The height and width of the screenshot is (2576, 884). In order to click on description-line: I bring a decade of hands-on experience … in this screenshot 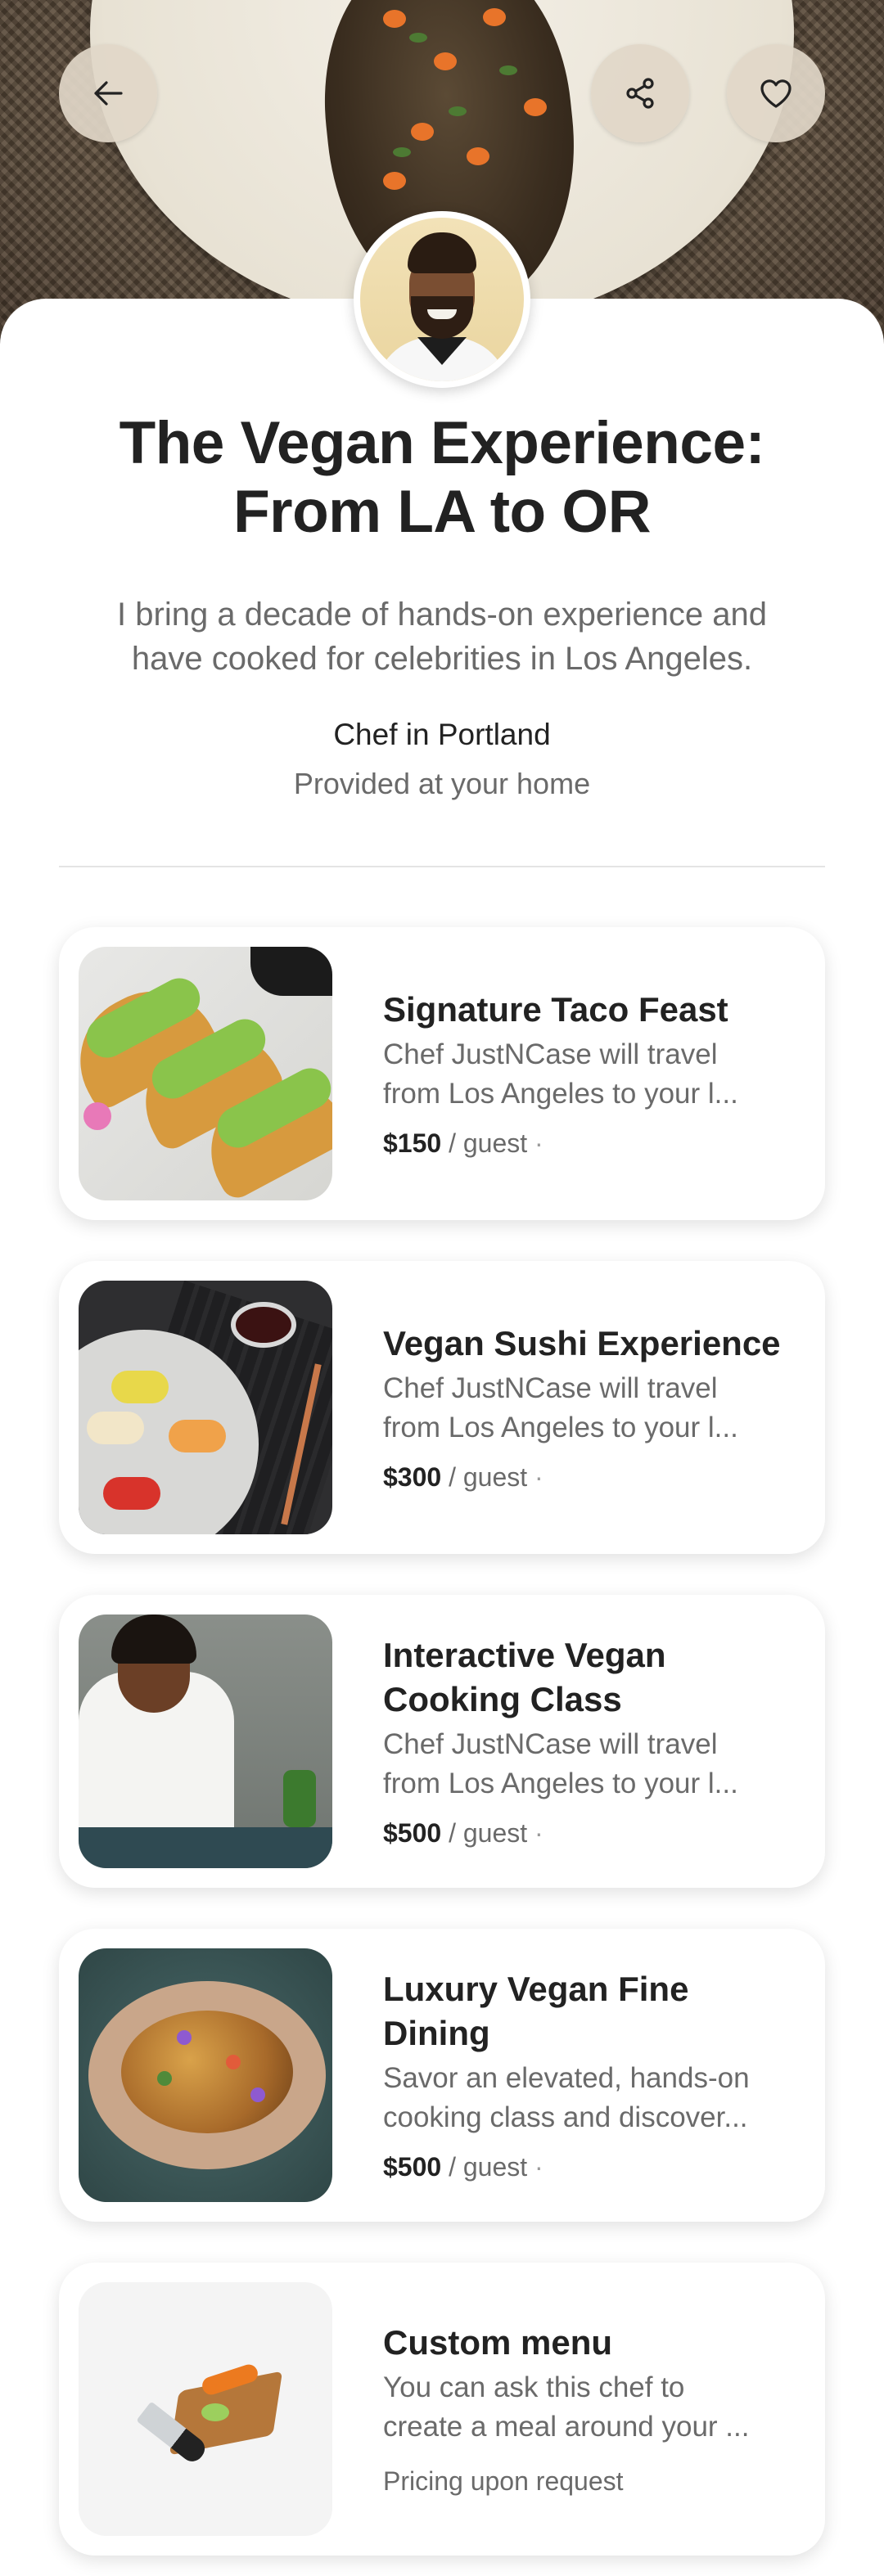, I will do `click(442, 615)`.